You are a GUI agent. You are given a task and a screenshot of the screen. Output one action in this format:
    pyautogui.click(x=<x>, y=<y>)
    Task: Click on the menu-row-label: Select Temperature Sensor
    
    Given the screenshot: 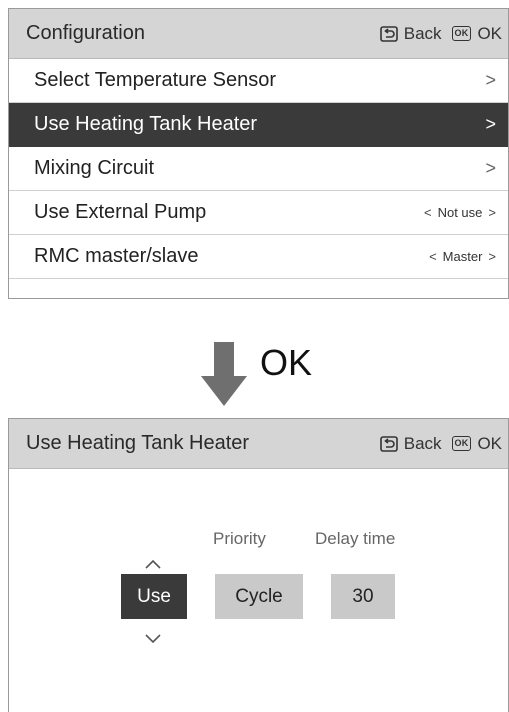 What is the action you would take?
    pyautogui.click(x=155, y=80)
    